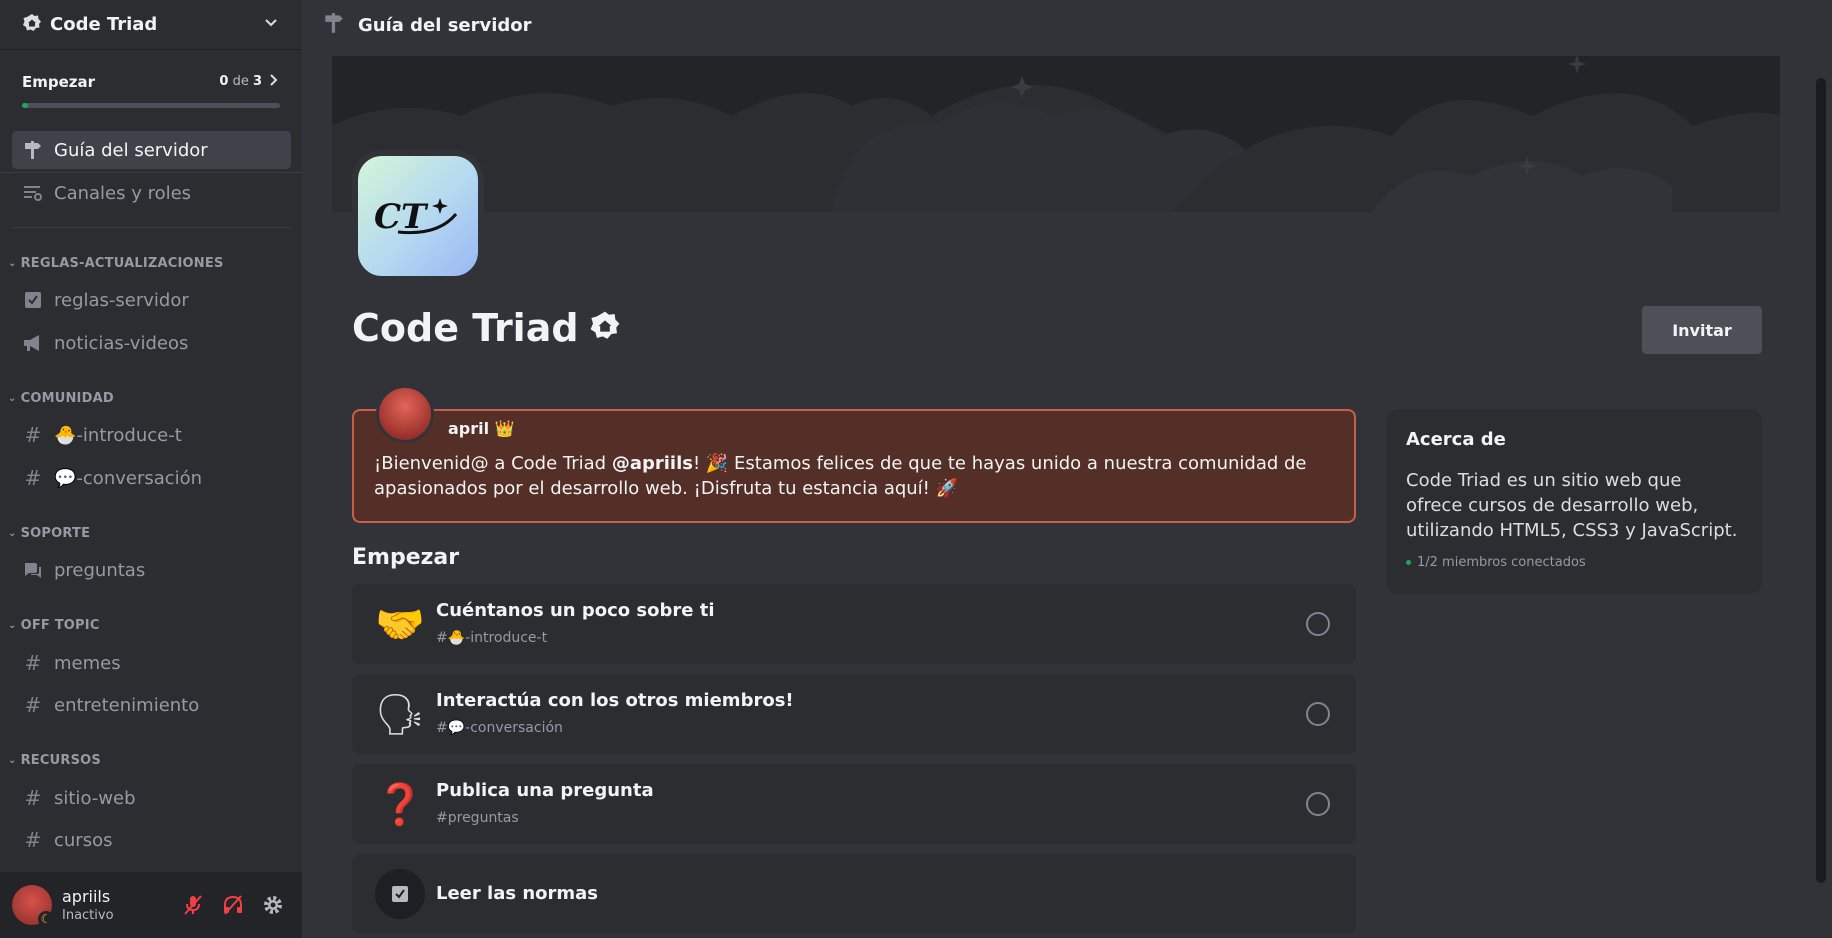  Describe the element at coordinates (33, 906) in the screenshot. I see `avatar: ☾` at that location.